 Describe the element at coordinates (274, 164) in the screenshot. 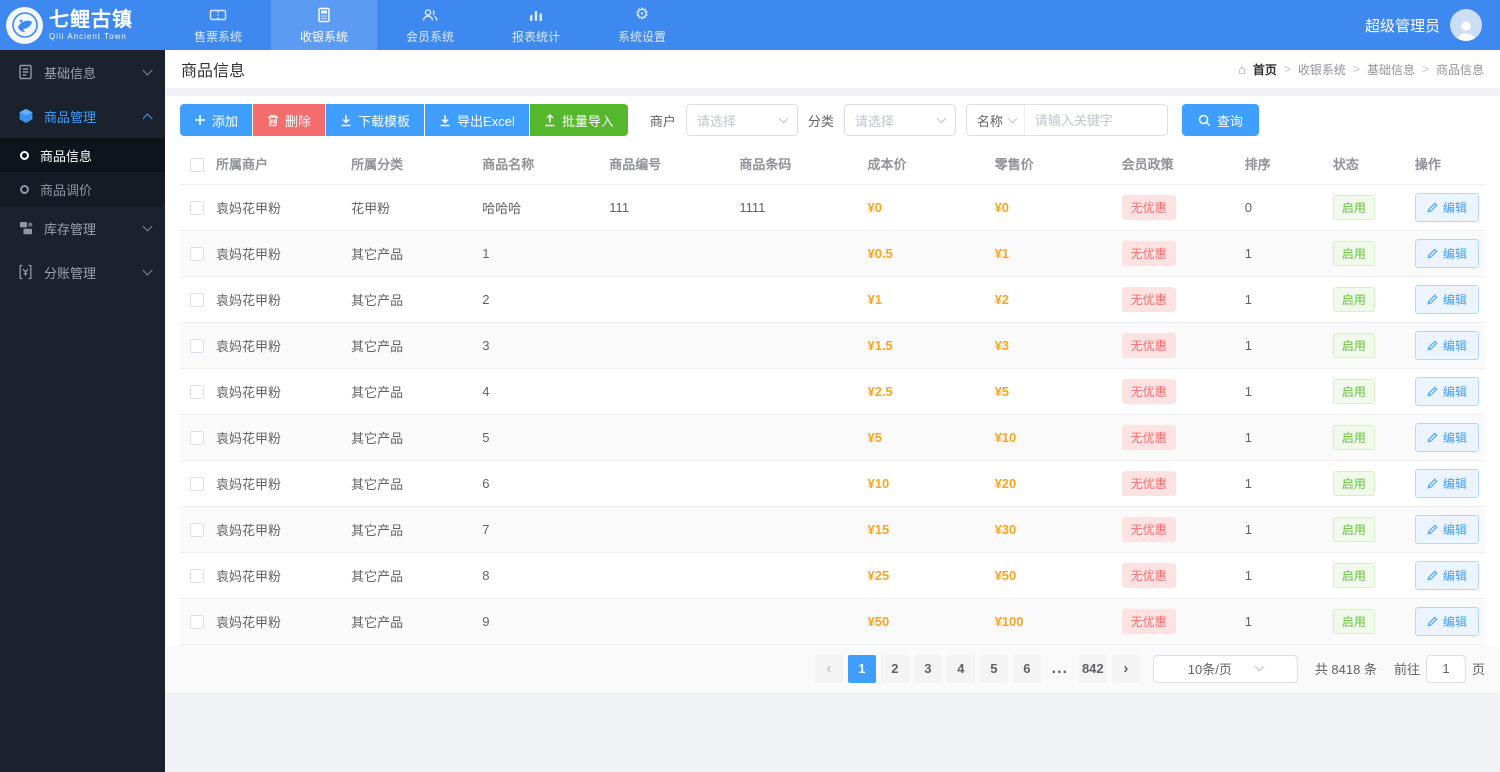

I see `column-header: 所属商户` at that location.